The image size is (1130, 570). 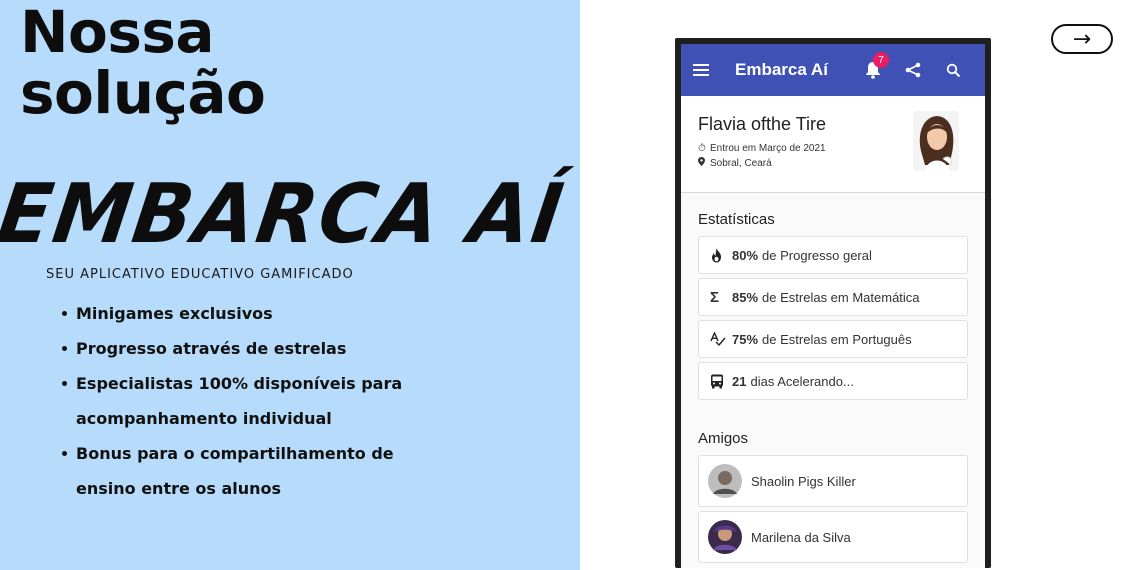 What do you see at coordinates (285, 214) in the screenshot?
I see `brand-logo-text: EMBARCA AÍ` at bounding box center [285, 214].